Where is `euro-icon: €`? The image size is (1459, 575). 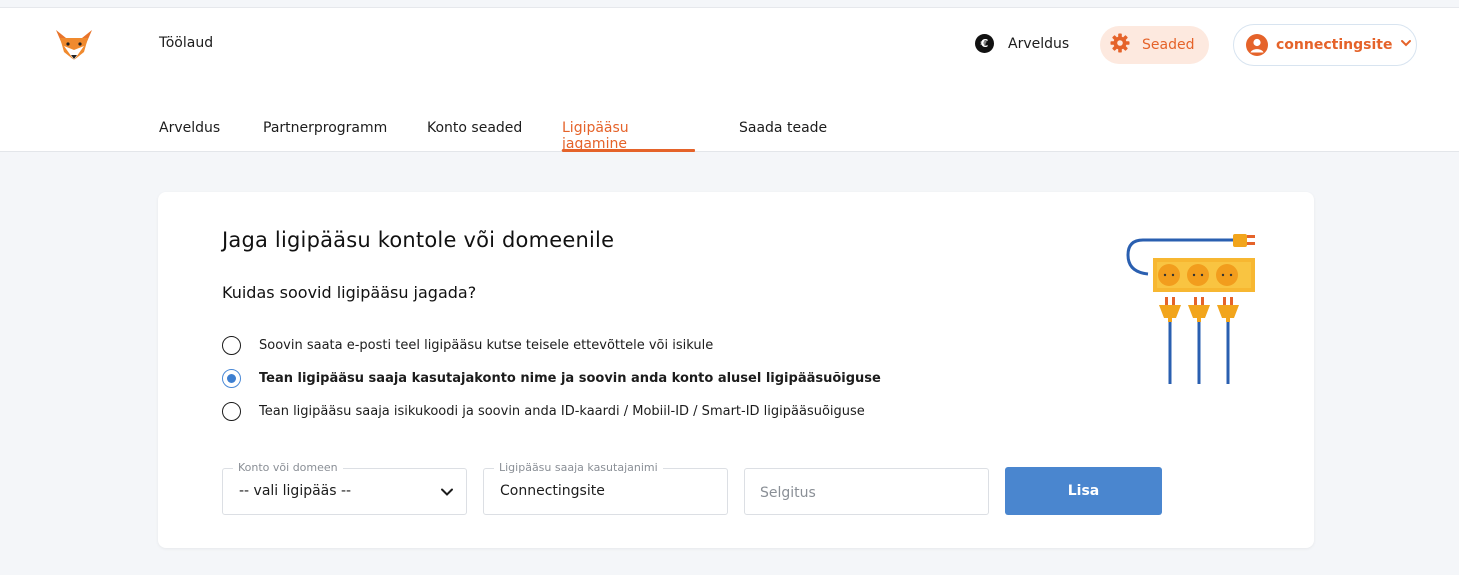
euro-icon: € is located at coordinates (984, 43).